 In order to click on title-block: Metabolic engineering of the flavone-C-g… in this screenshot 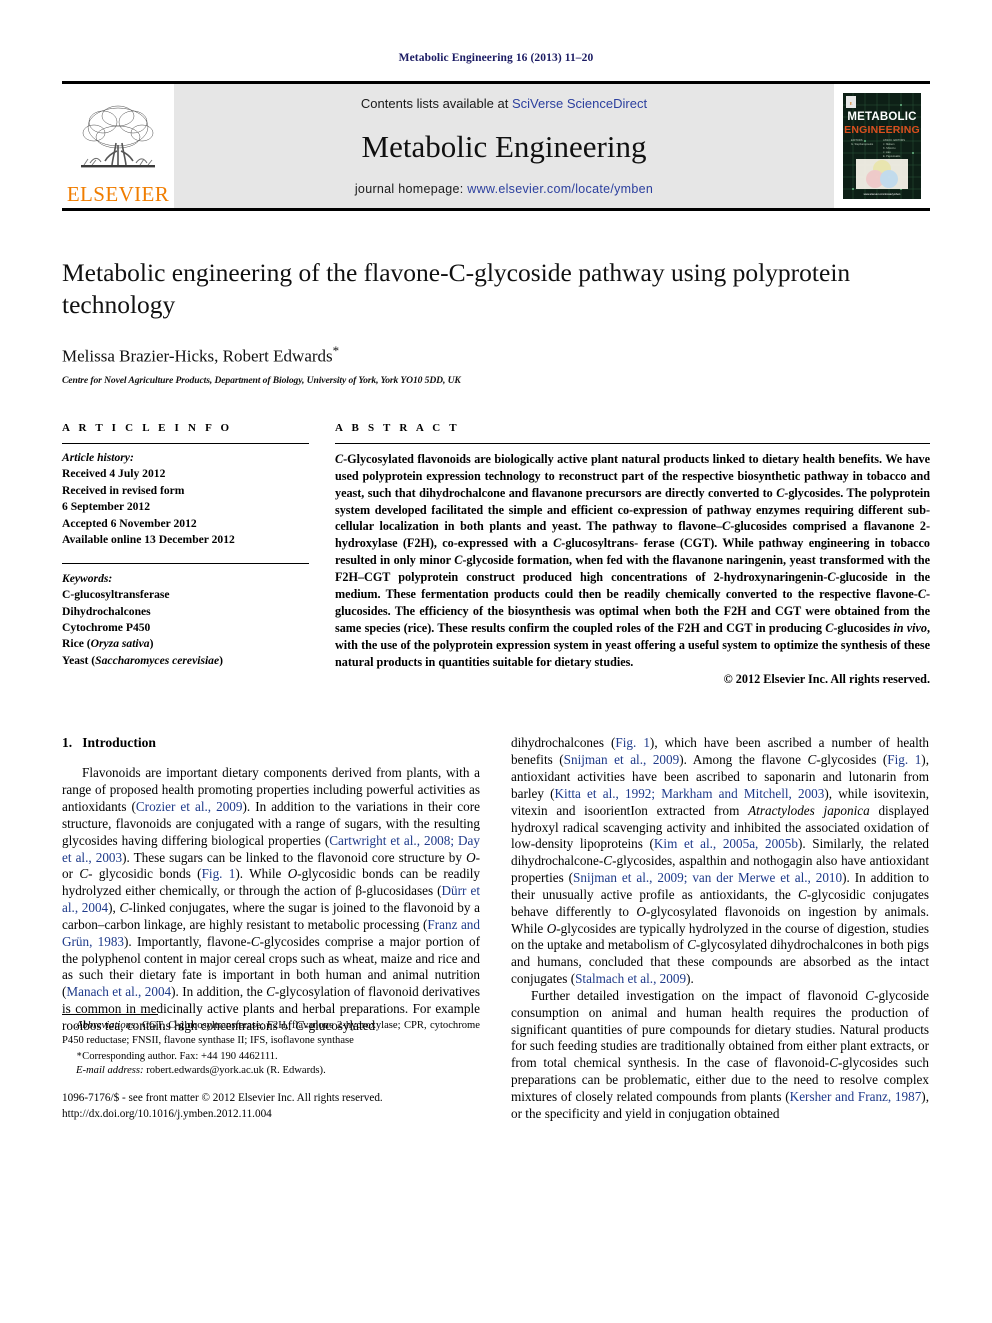, I will do `click(496, 321)`.